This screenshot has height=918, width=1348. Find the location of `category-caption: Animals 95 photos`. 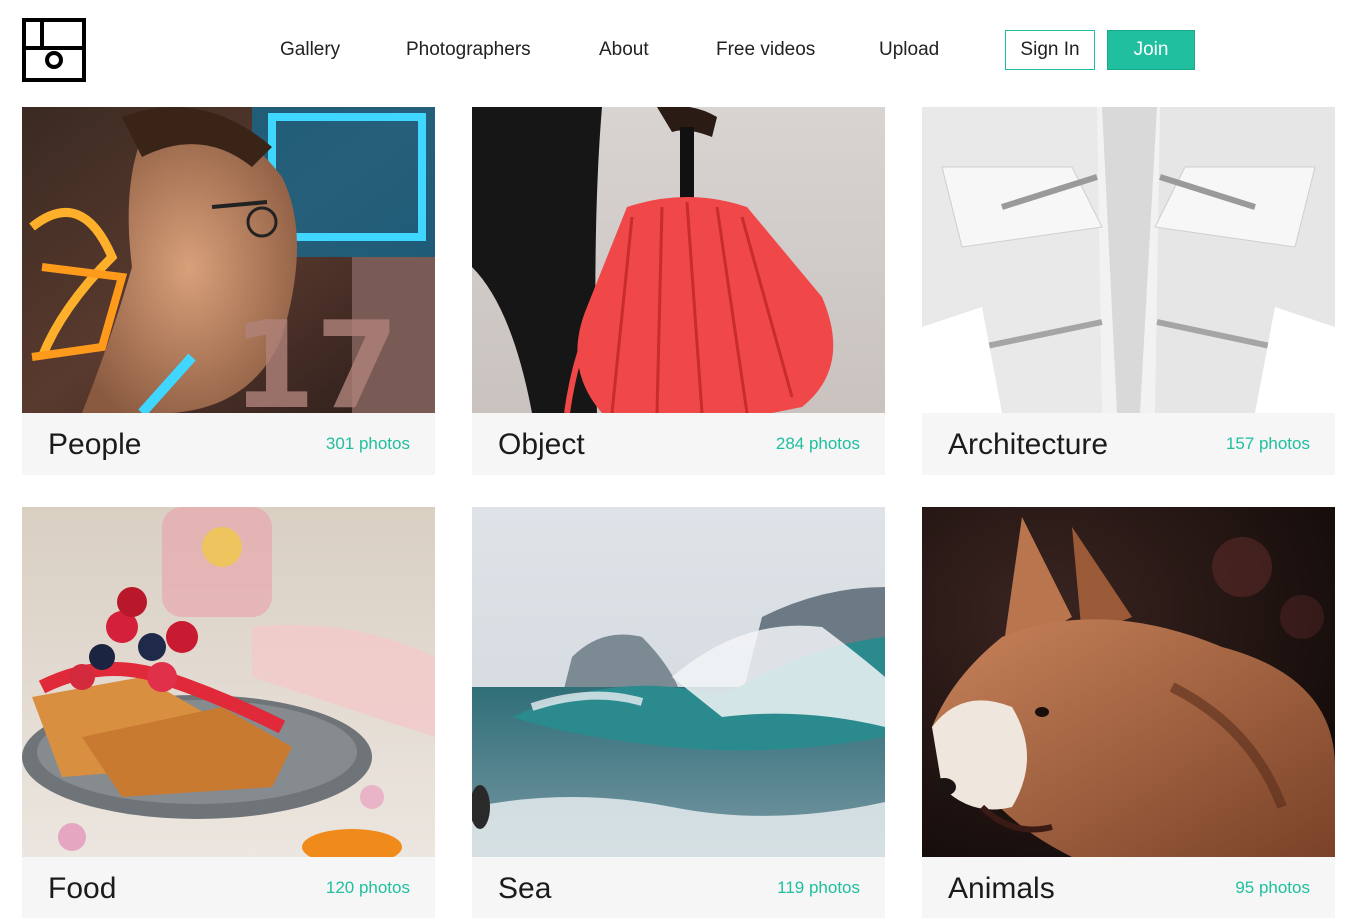

category-caption: Animals 95 photos is located at coordinates (1128, 887).